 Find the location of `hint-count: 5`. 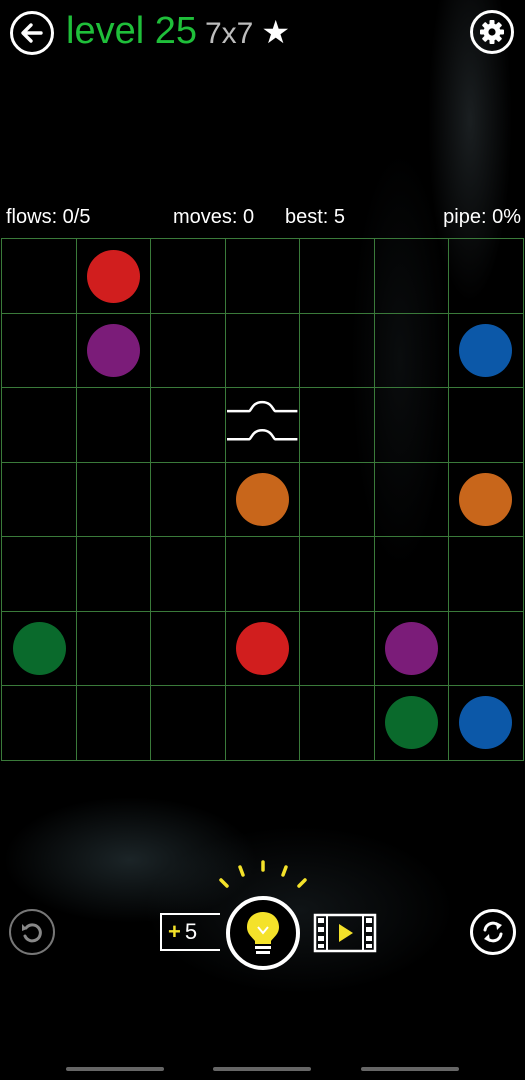

hint-count: 5 is located at coordinates (191, 931).